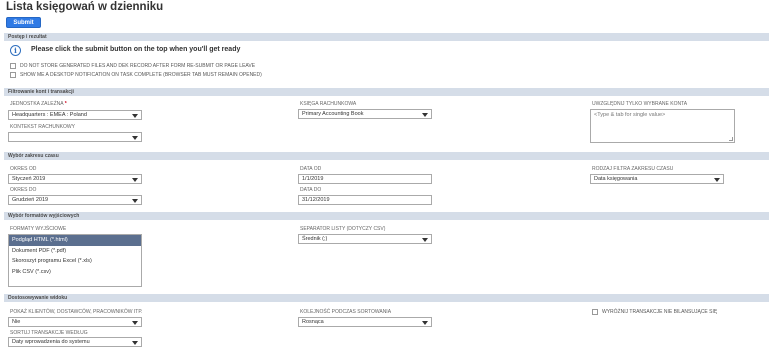 The width and height of the screenshot is (770, 351). I want to click on to-period-select-value: Grudzień 2019, so click(30, 200).